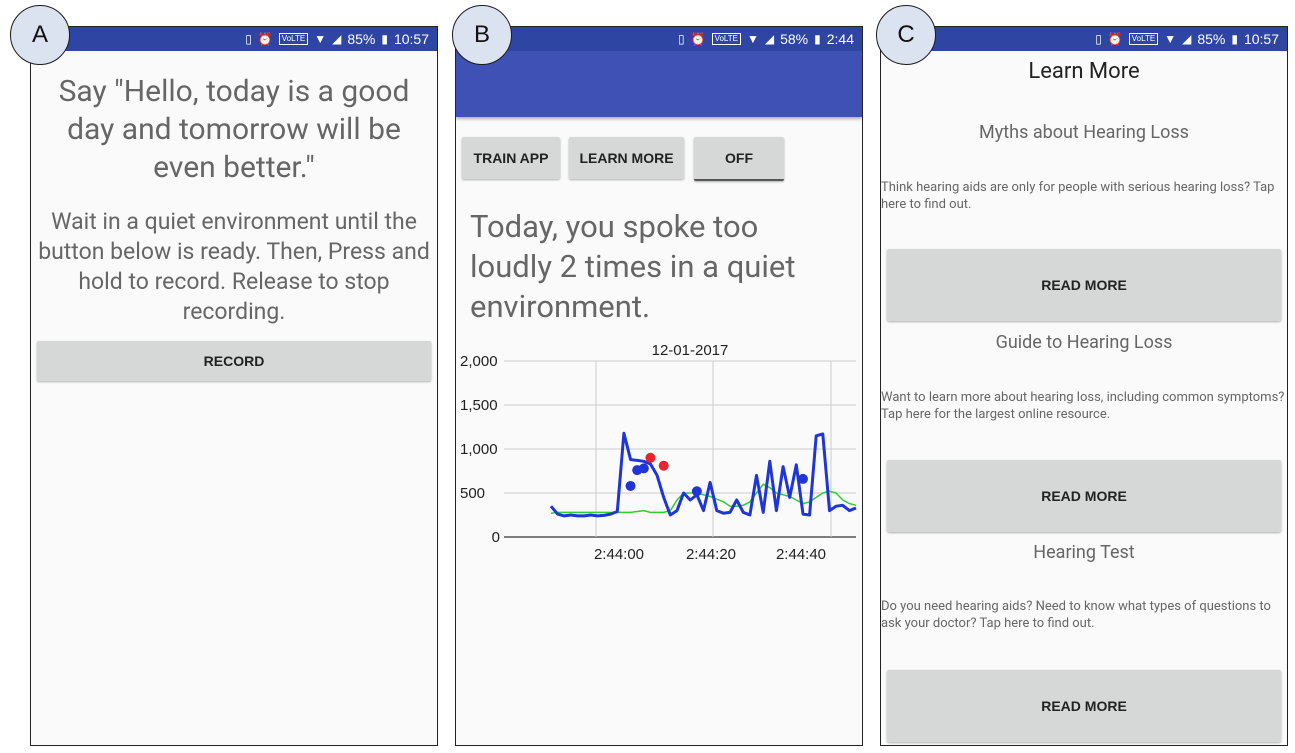  I want to click on panel-label-a: A, so click(40, 35).